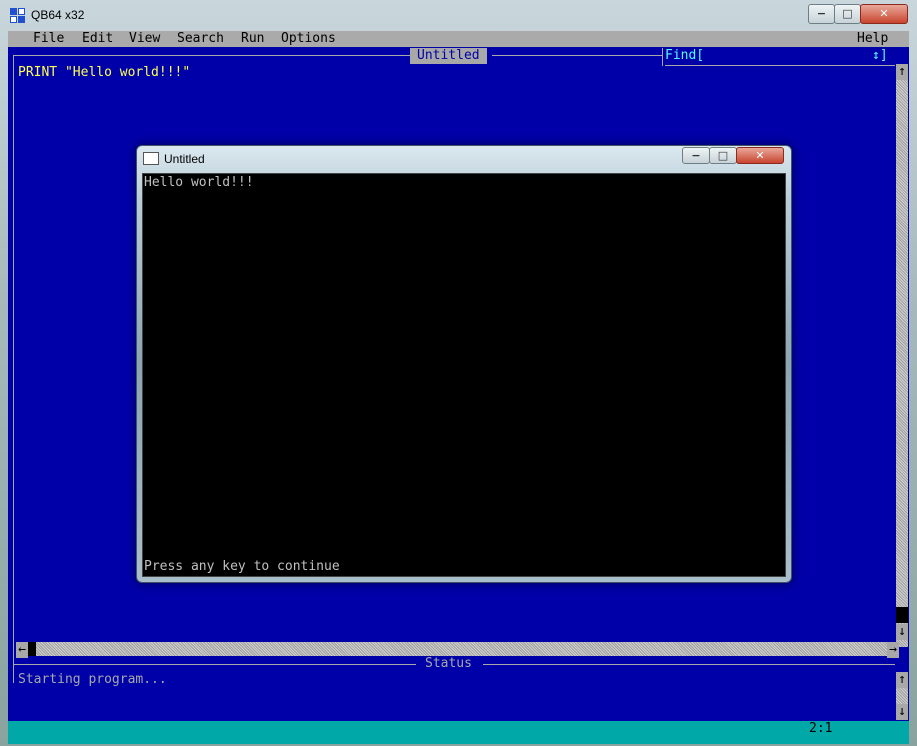  What do you see at coordinates (200, 39) in the screenshot?
I see `menu-search: Search` at bounding box center [200, 39].